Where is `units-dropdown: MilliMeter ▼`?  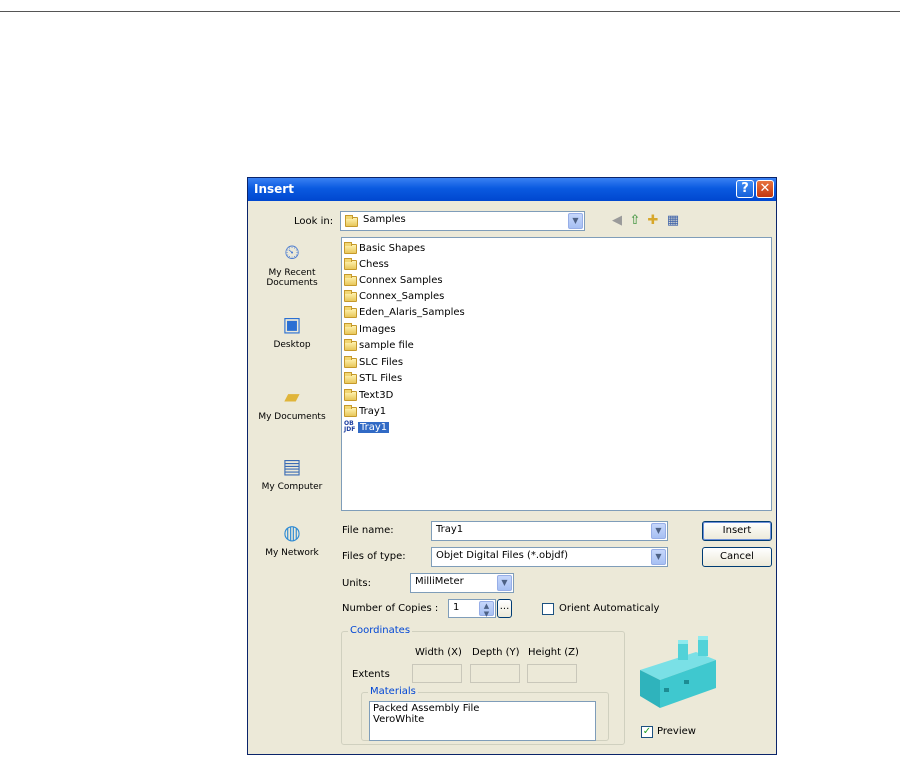
units-dropdown: MilliMeter ▼ is located at coordinates (462, 583).